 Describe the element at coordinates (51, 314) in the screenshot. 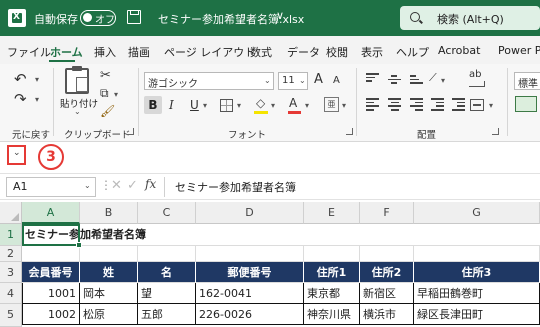

I see `member-number-cell: 1002` at that location.